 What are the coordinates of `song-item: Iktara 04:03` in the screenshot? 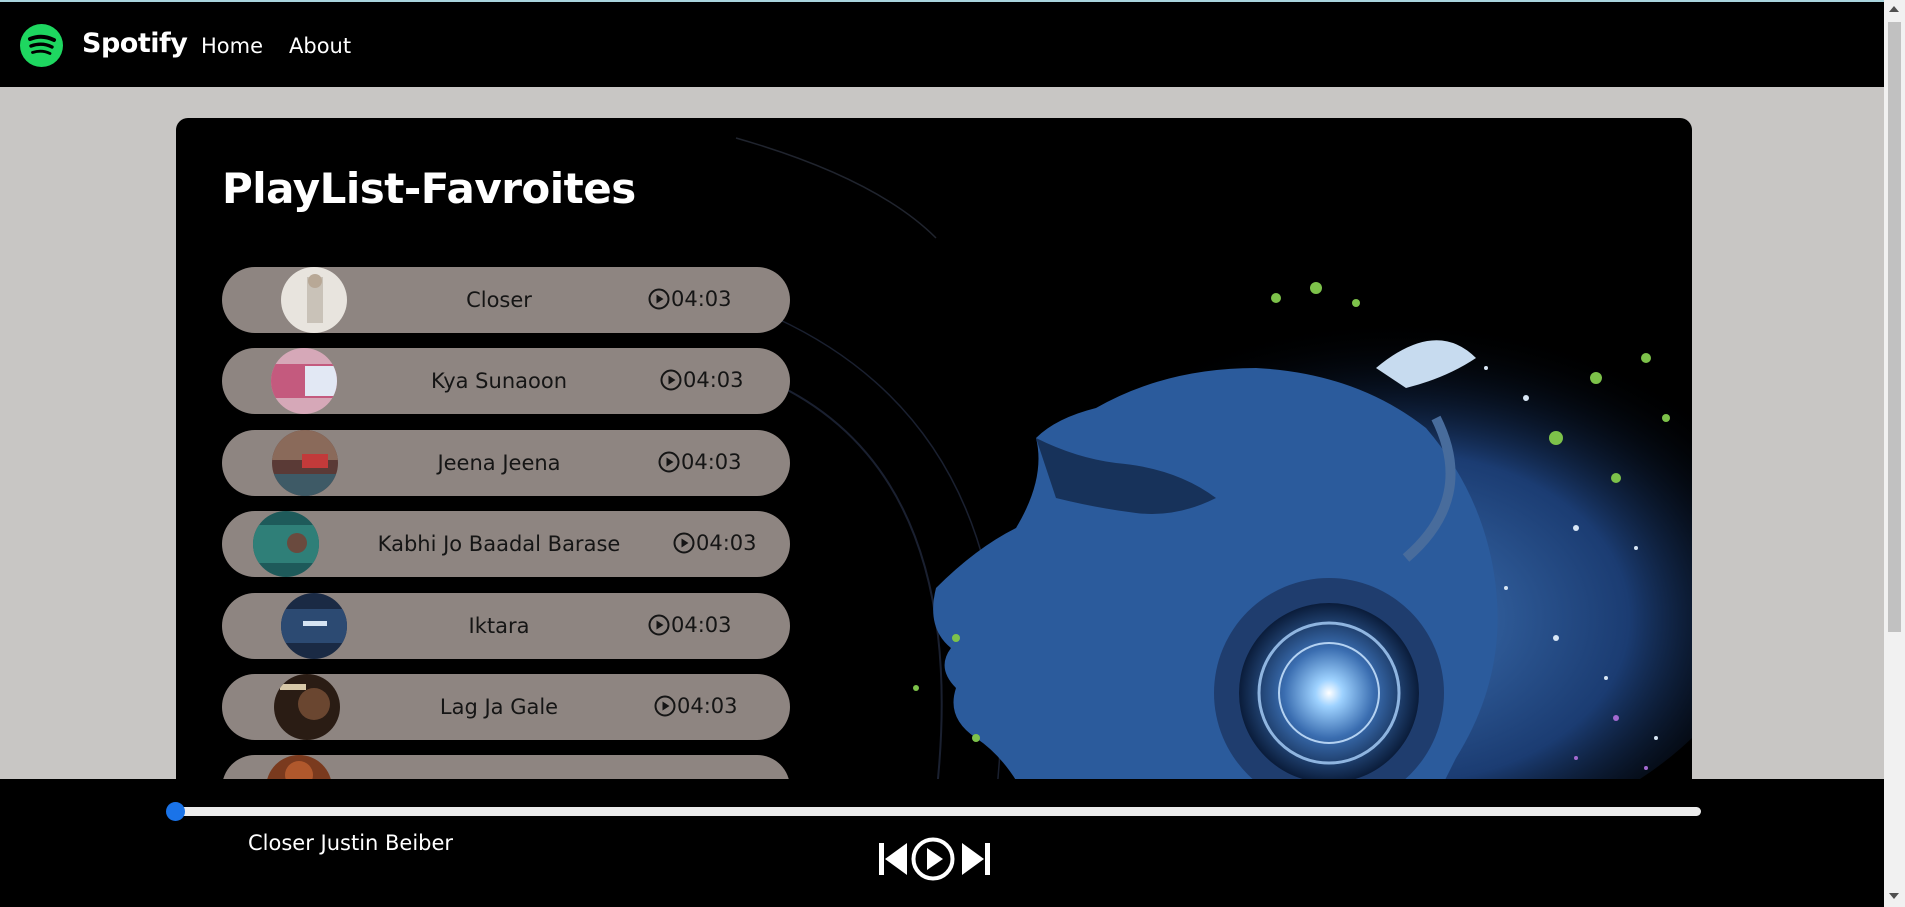 It's located at (506, 626).